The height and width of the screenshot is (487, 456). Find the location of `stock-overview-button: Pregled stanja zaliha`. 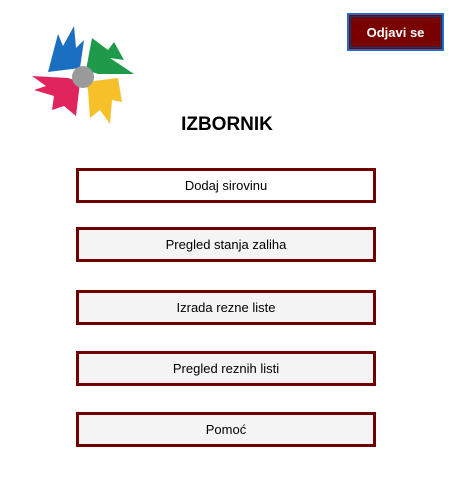

stock-overview-button: Pregled stanja zaliha is located at coordinates (226, 244).